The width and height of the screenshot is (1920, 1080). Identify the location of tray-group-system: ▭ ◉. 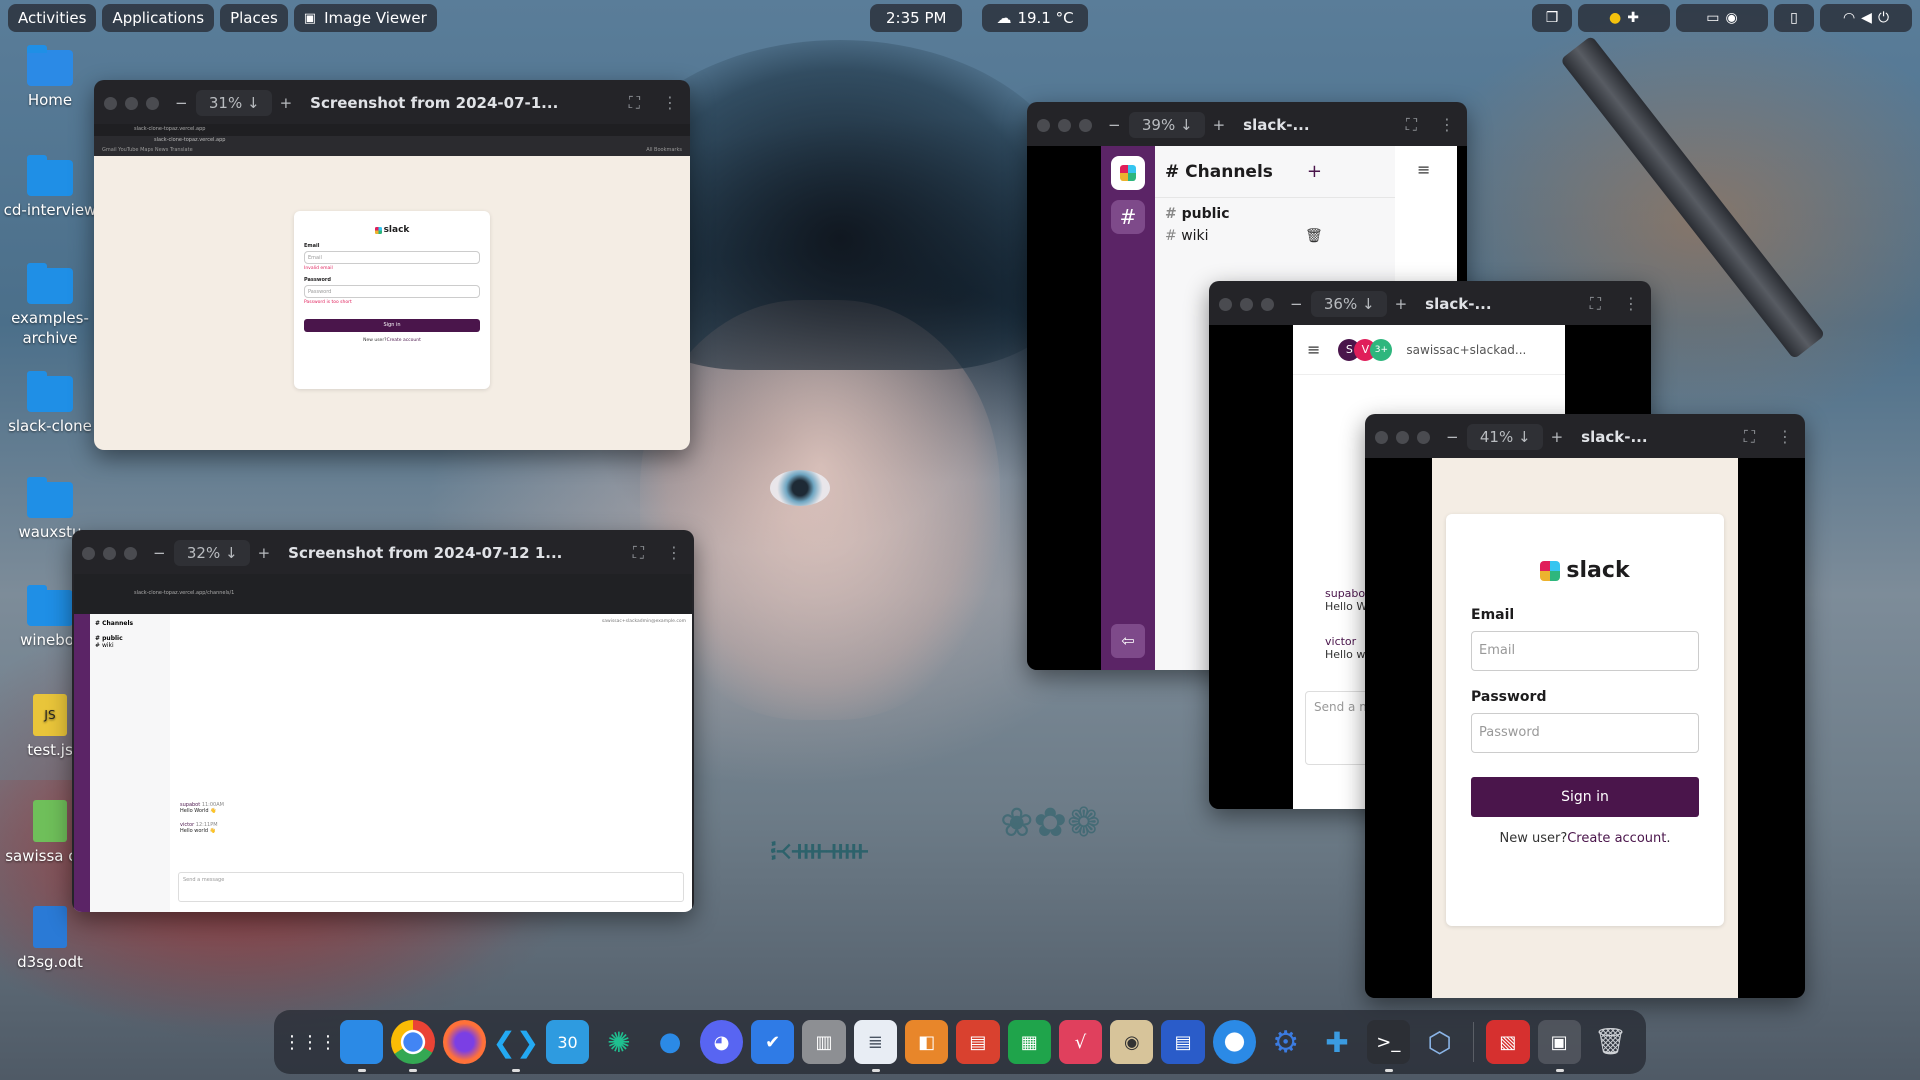
(1722, 18).